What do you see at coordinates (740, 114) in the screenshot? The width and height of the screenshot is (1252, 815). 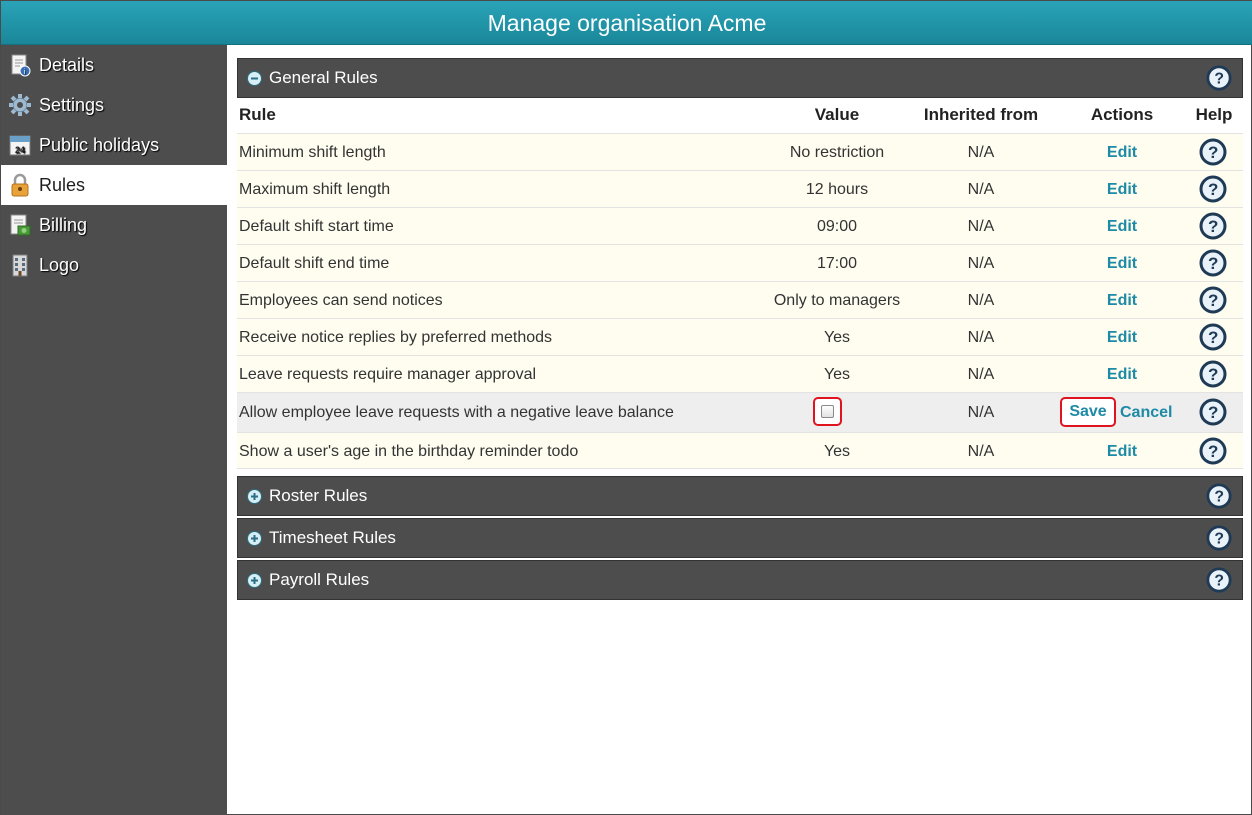 I see `table-header: Rule Value Inherited from Actions Help` at bounding box center [740, 114].